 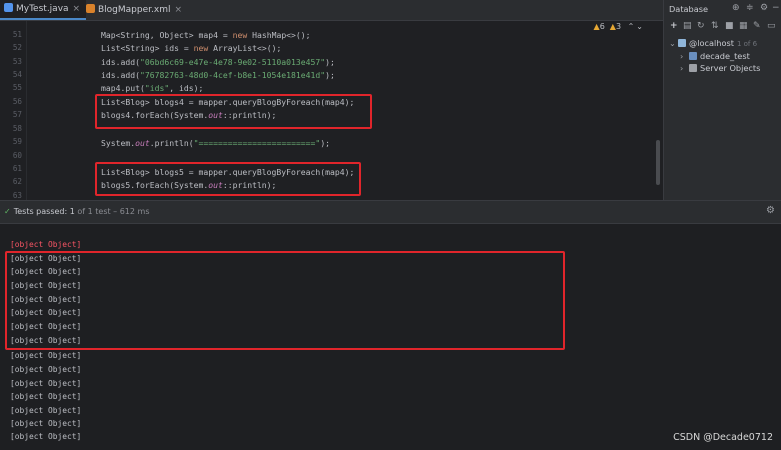 I want to click on line-number: 58, so click(x=17, y=128).